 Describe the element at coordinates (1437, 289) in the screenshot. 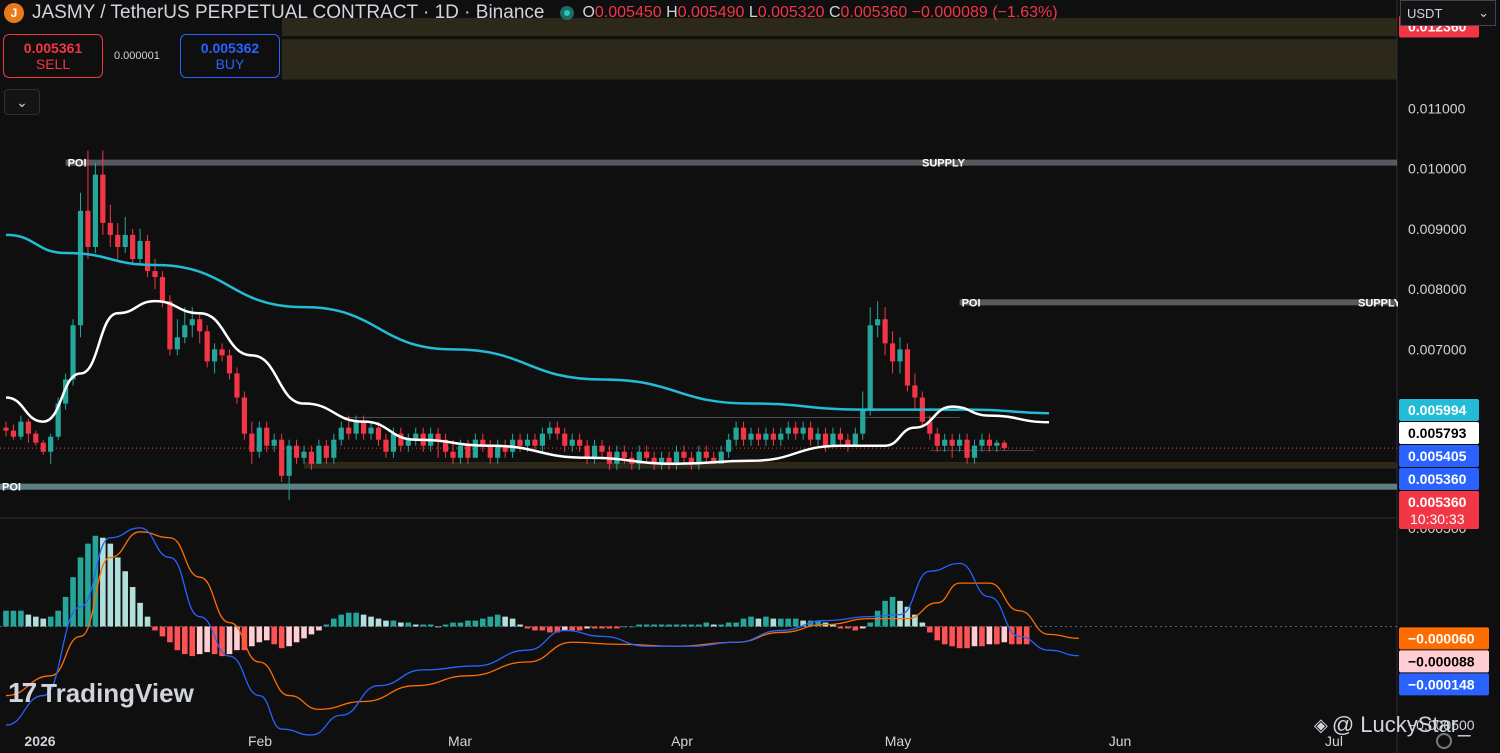

I see `price-tick: 0.008000` at that location.